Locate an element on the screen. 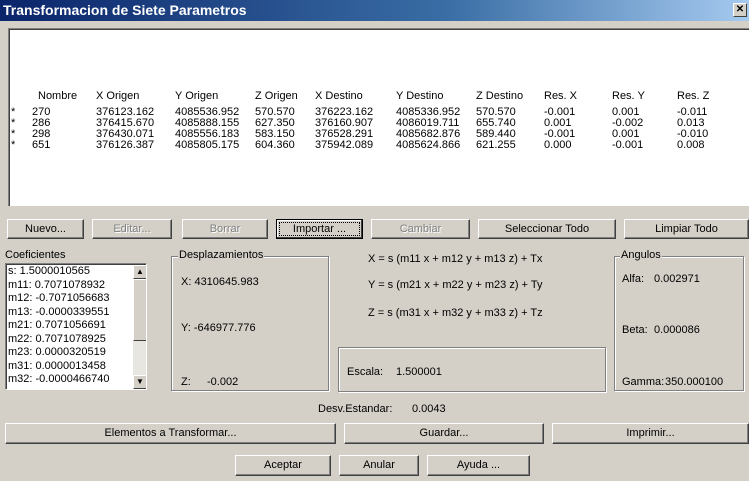 This screenshot has height=481, width=749. formula-x: X = s (m11 x + m12 y + m13 z) + Tx is located at coordinates (455, 259).